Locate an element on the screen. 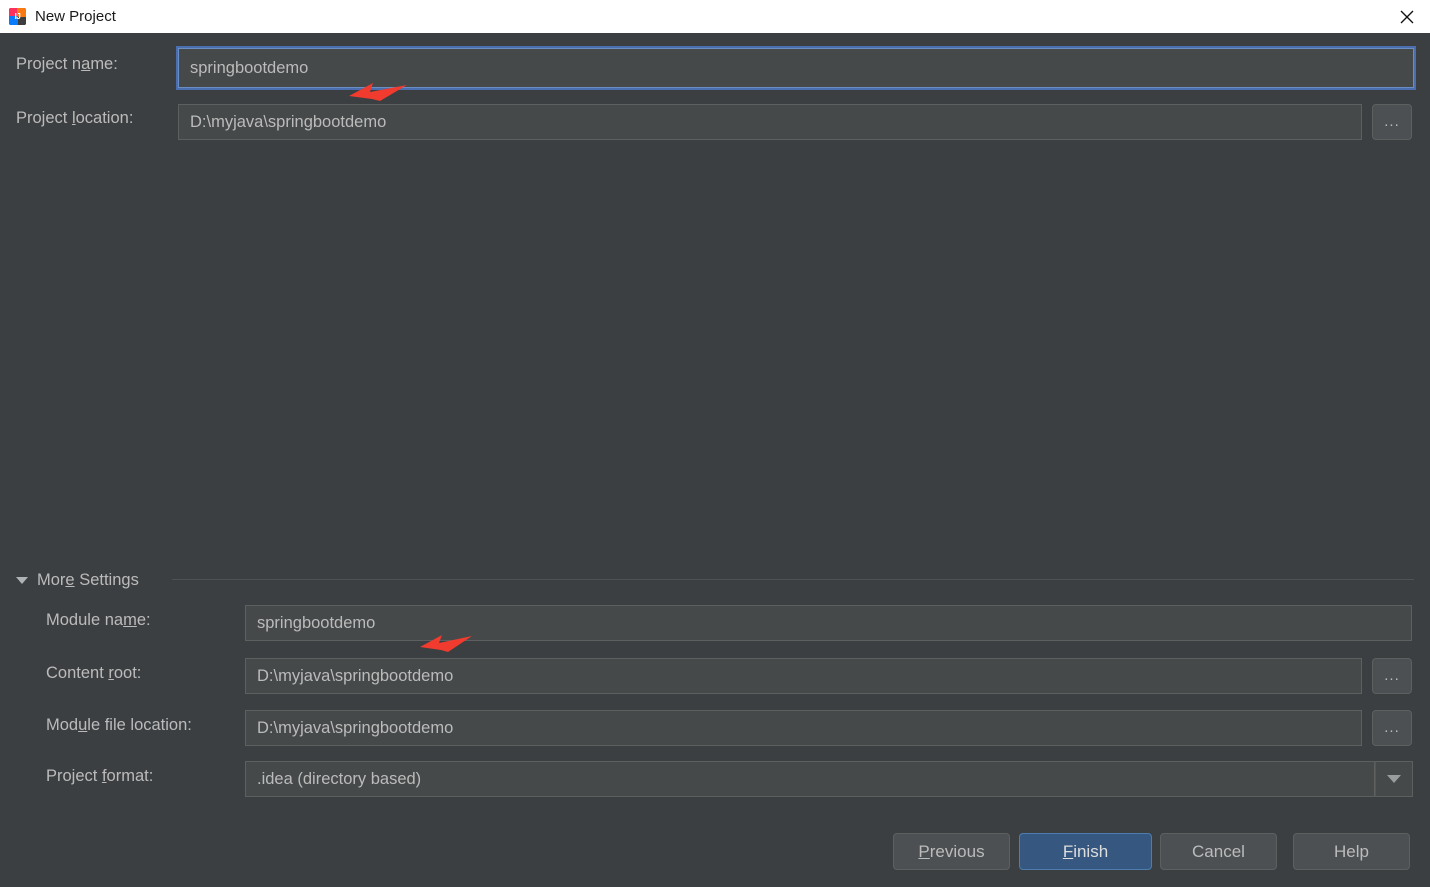 The width and height of the screenshot is (1430, 887). project-name-label-post: me: is located at coordinates (104, 64).